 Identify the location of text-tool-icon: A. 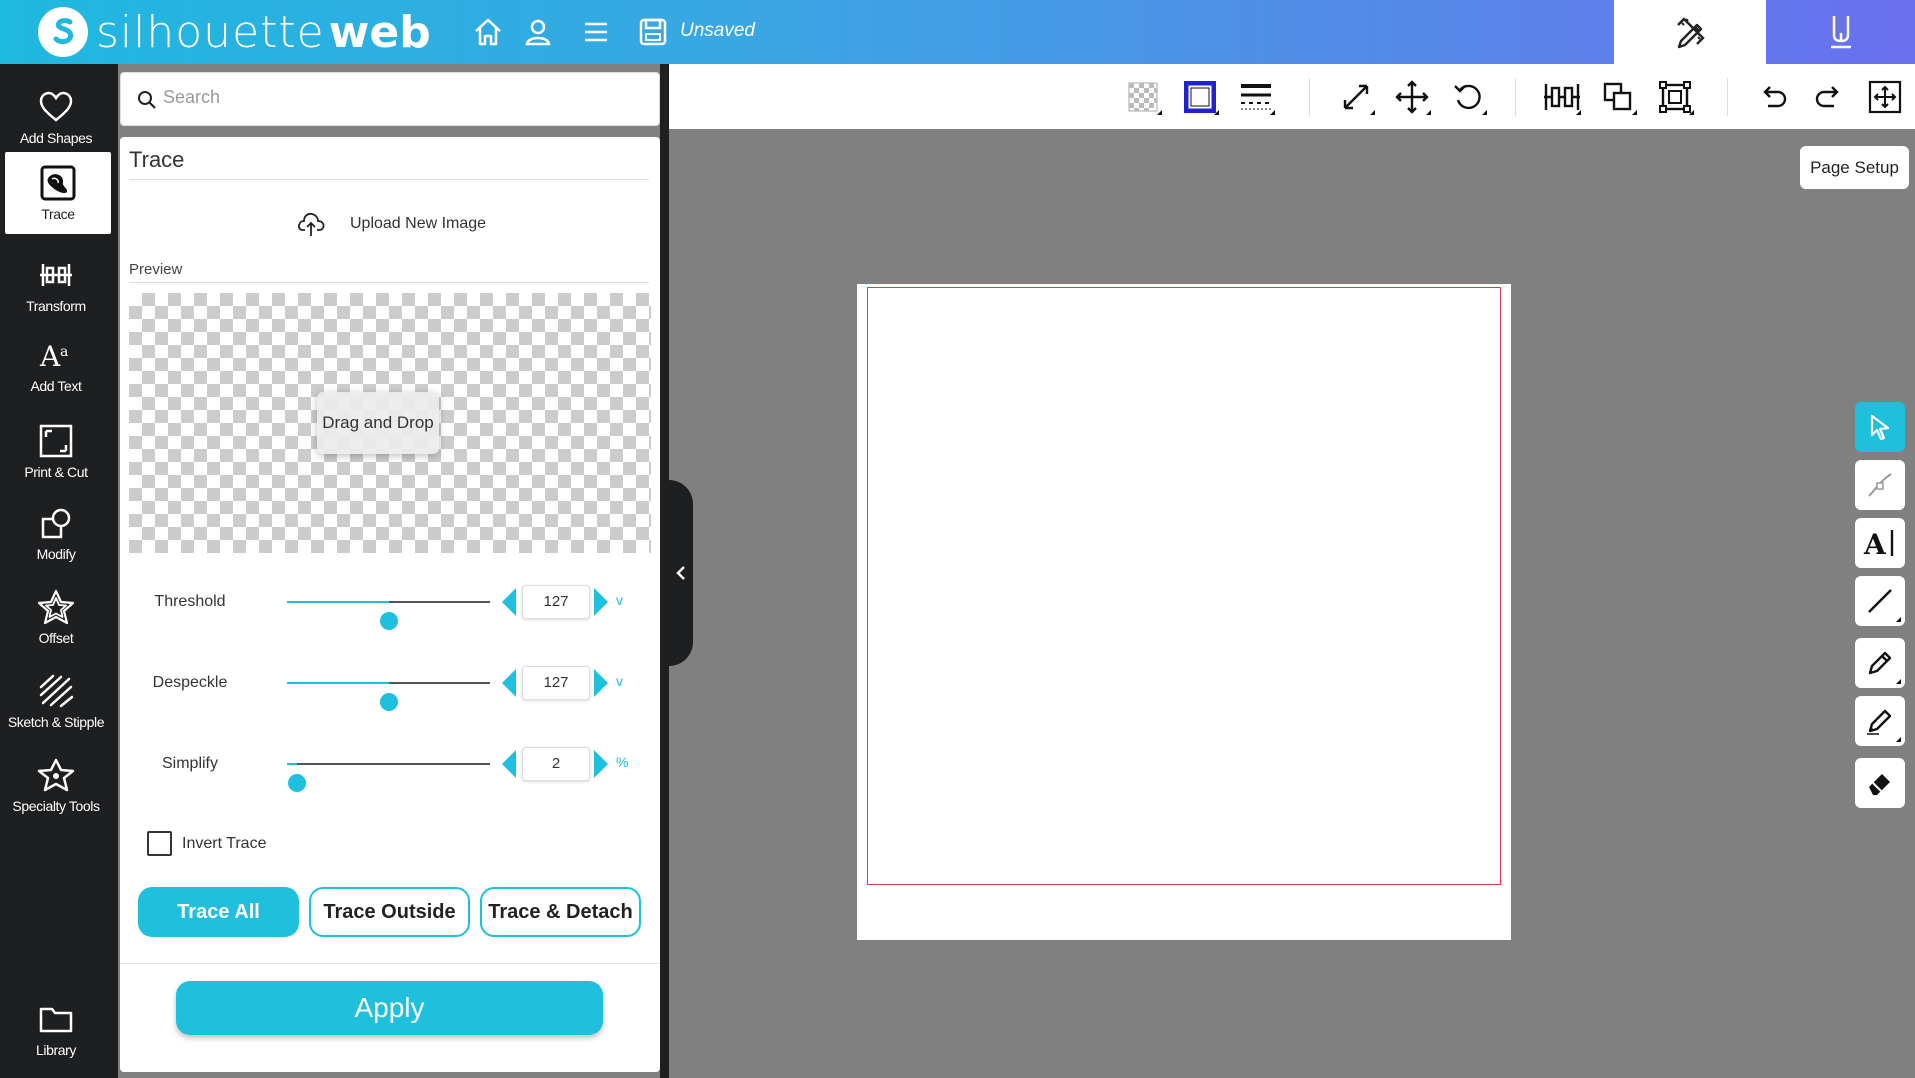
(1880, 543).